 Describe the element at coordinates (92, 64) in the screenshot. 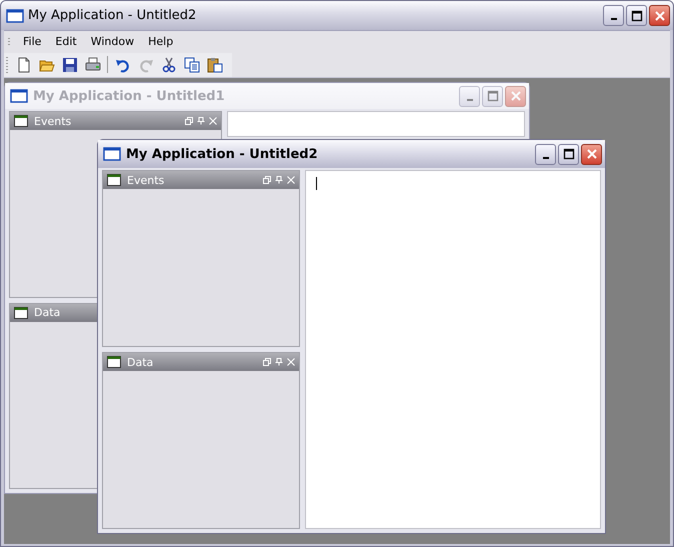

I see `printer-icon` at that location.